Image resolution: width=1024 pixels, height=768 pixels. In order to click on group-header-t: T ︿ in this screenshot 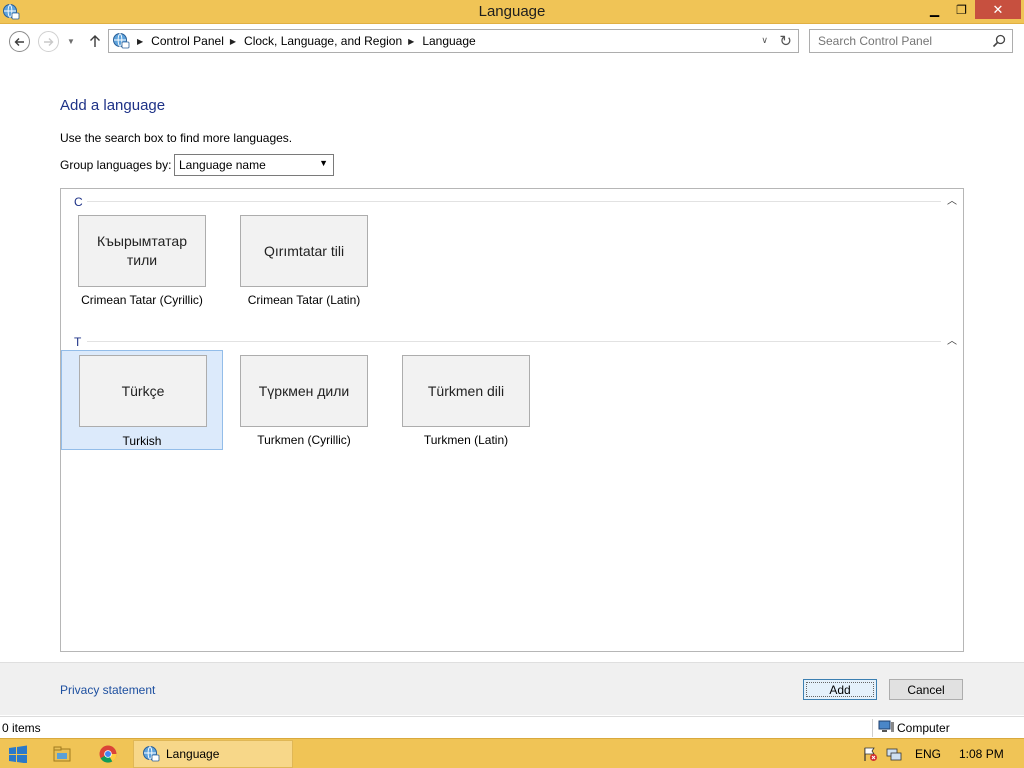, I will do `click(512, 341)`.